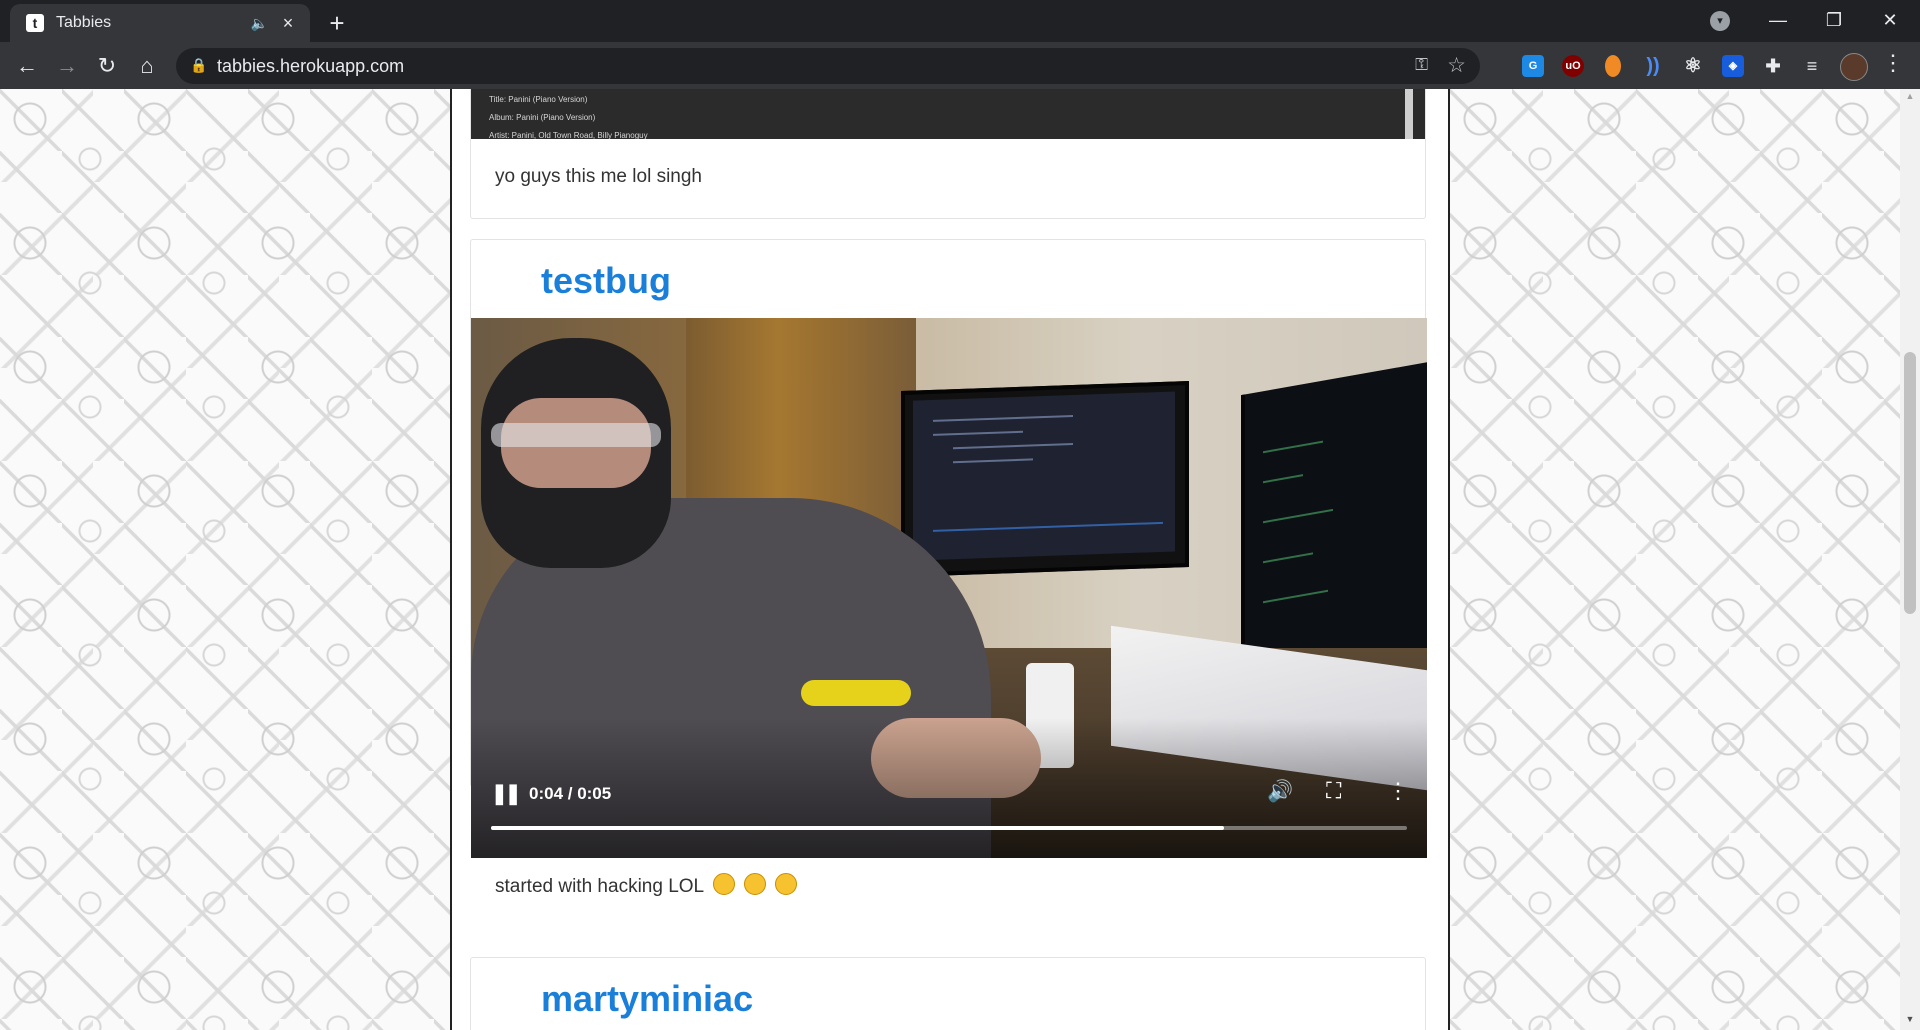 The width and height of the screenshot is (1920, 1030). Describe the element at coordinates (856, 693) in the screenshot. I see `video-frame-banana` at that location.